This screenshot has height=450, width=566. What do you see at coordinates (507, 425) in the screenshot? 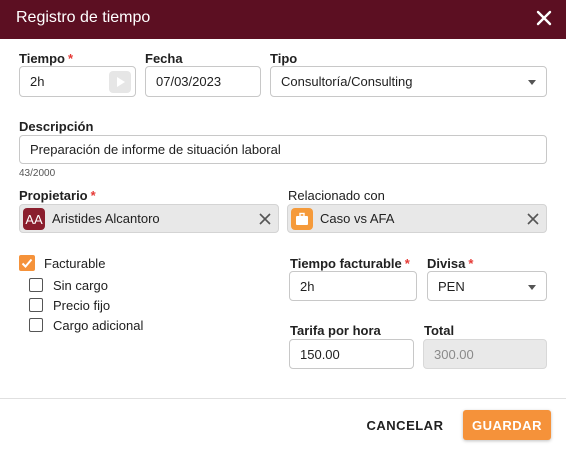
I see `save-button: GUARDAR` at bounding box center [507, 425].